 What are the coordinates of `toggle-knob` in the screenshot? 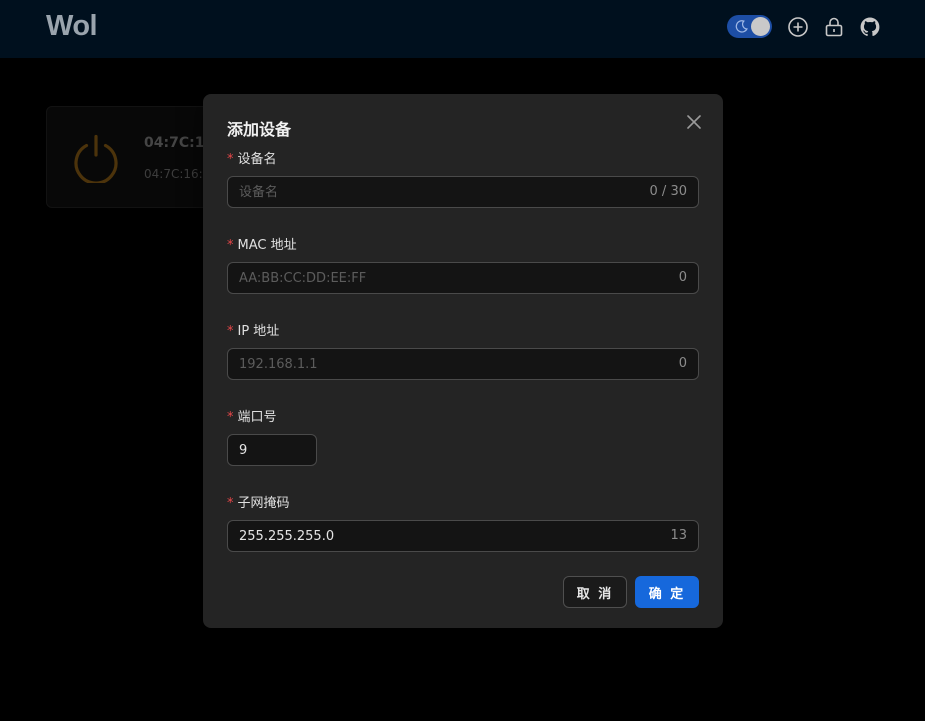 It's located at (760, 26).